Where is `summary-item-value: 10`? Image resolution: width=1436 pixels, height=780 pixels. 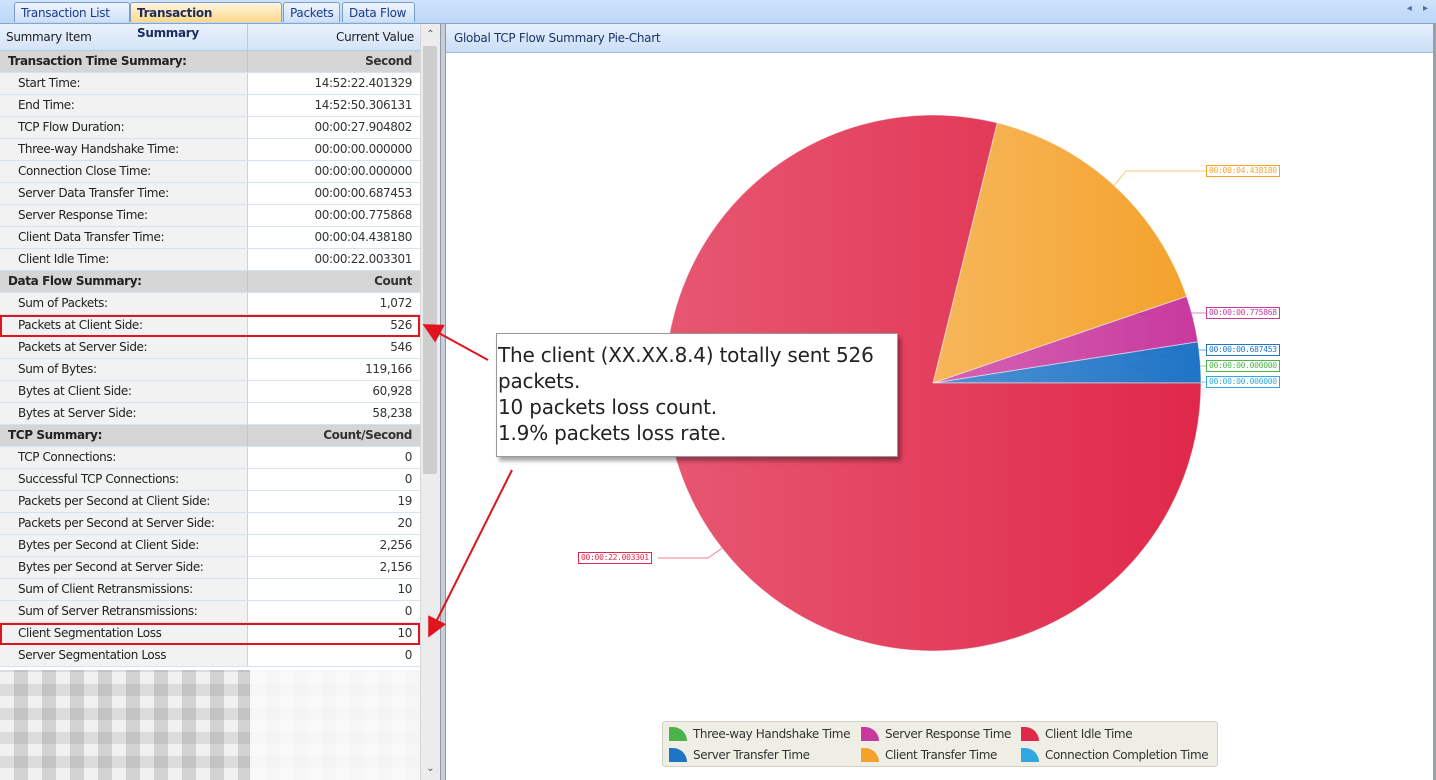 summary-item-value: 10 is located at coordinates (405, 633).